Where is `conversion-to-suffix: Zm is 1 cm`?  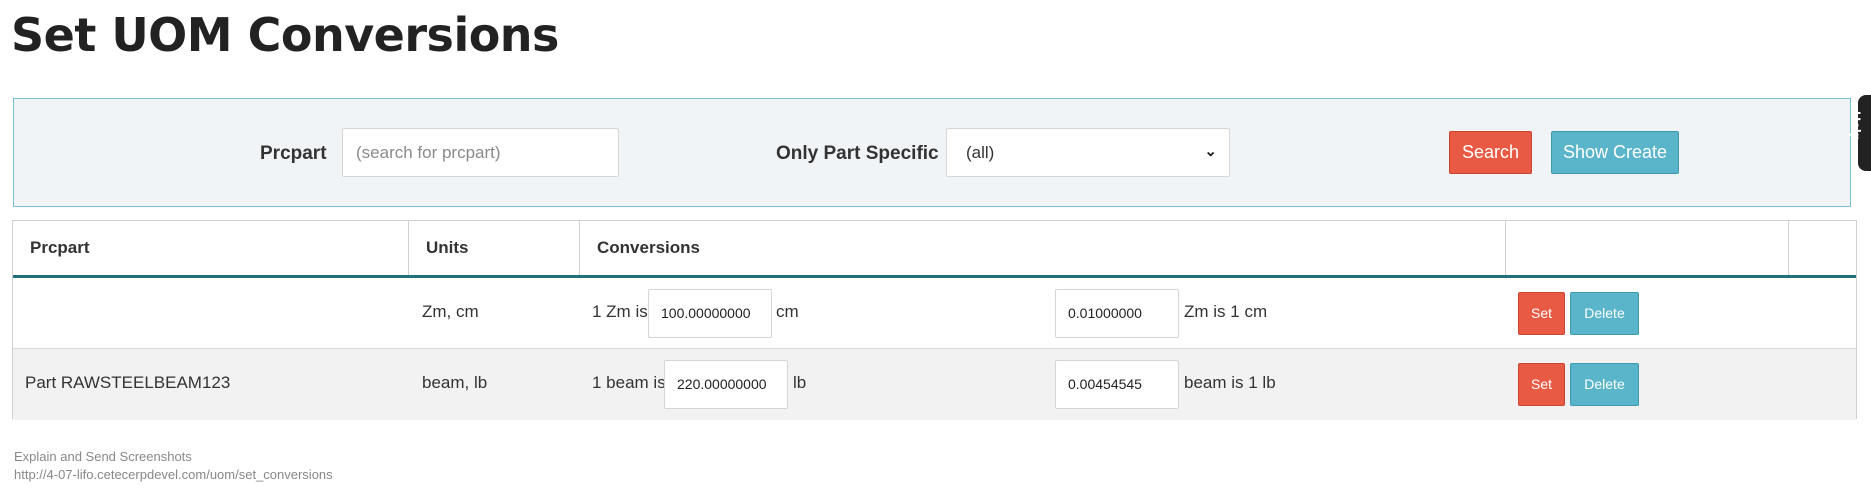
conversion-to-suffix: Zm is 1 cm is located at coordinates (1226, 311).